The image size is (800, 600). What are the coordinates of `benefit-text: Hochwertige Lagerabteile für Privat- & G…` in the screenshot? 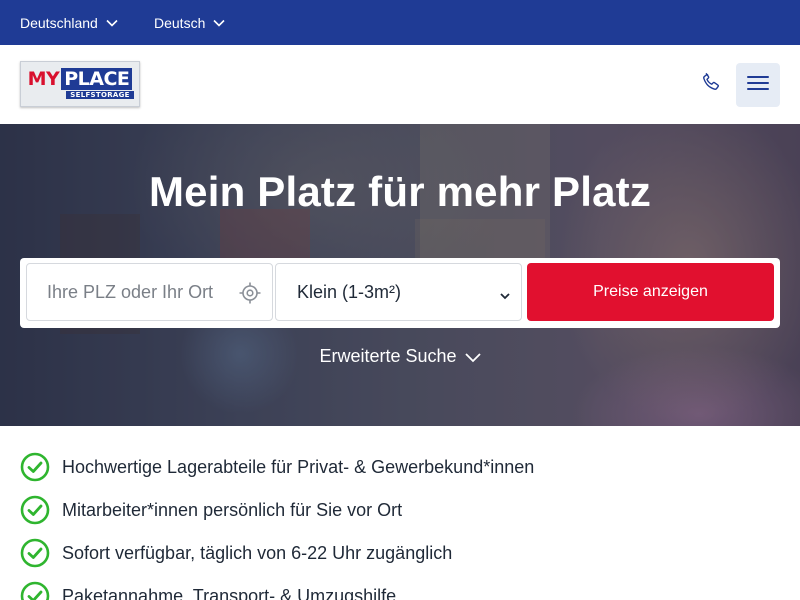 It's located at (298, 467).